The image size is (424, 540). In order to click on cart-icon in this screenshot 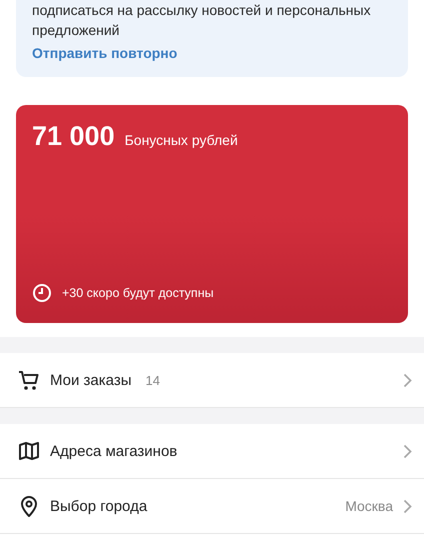, I will do `click(29, 380)`.